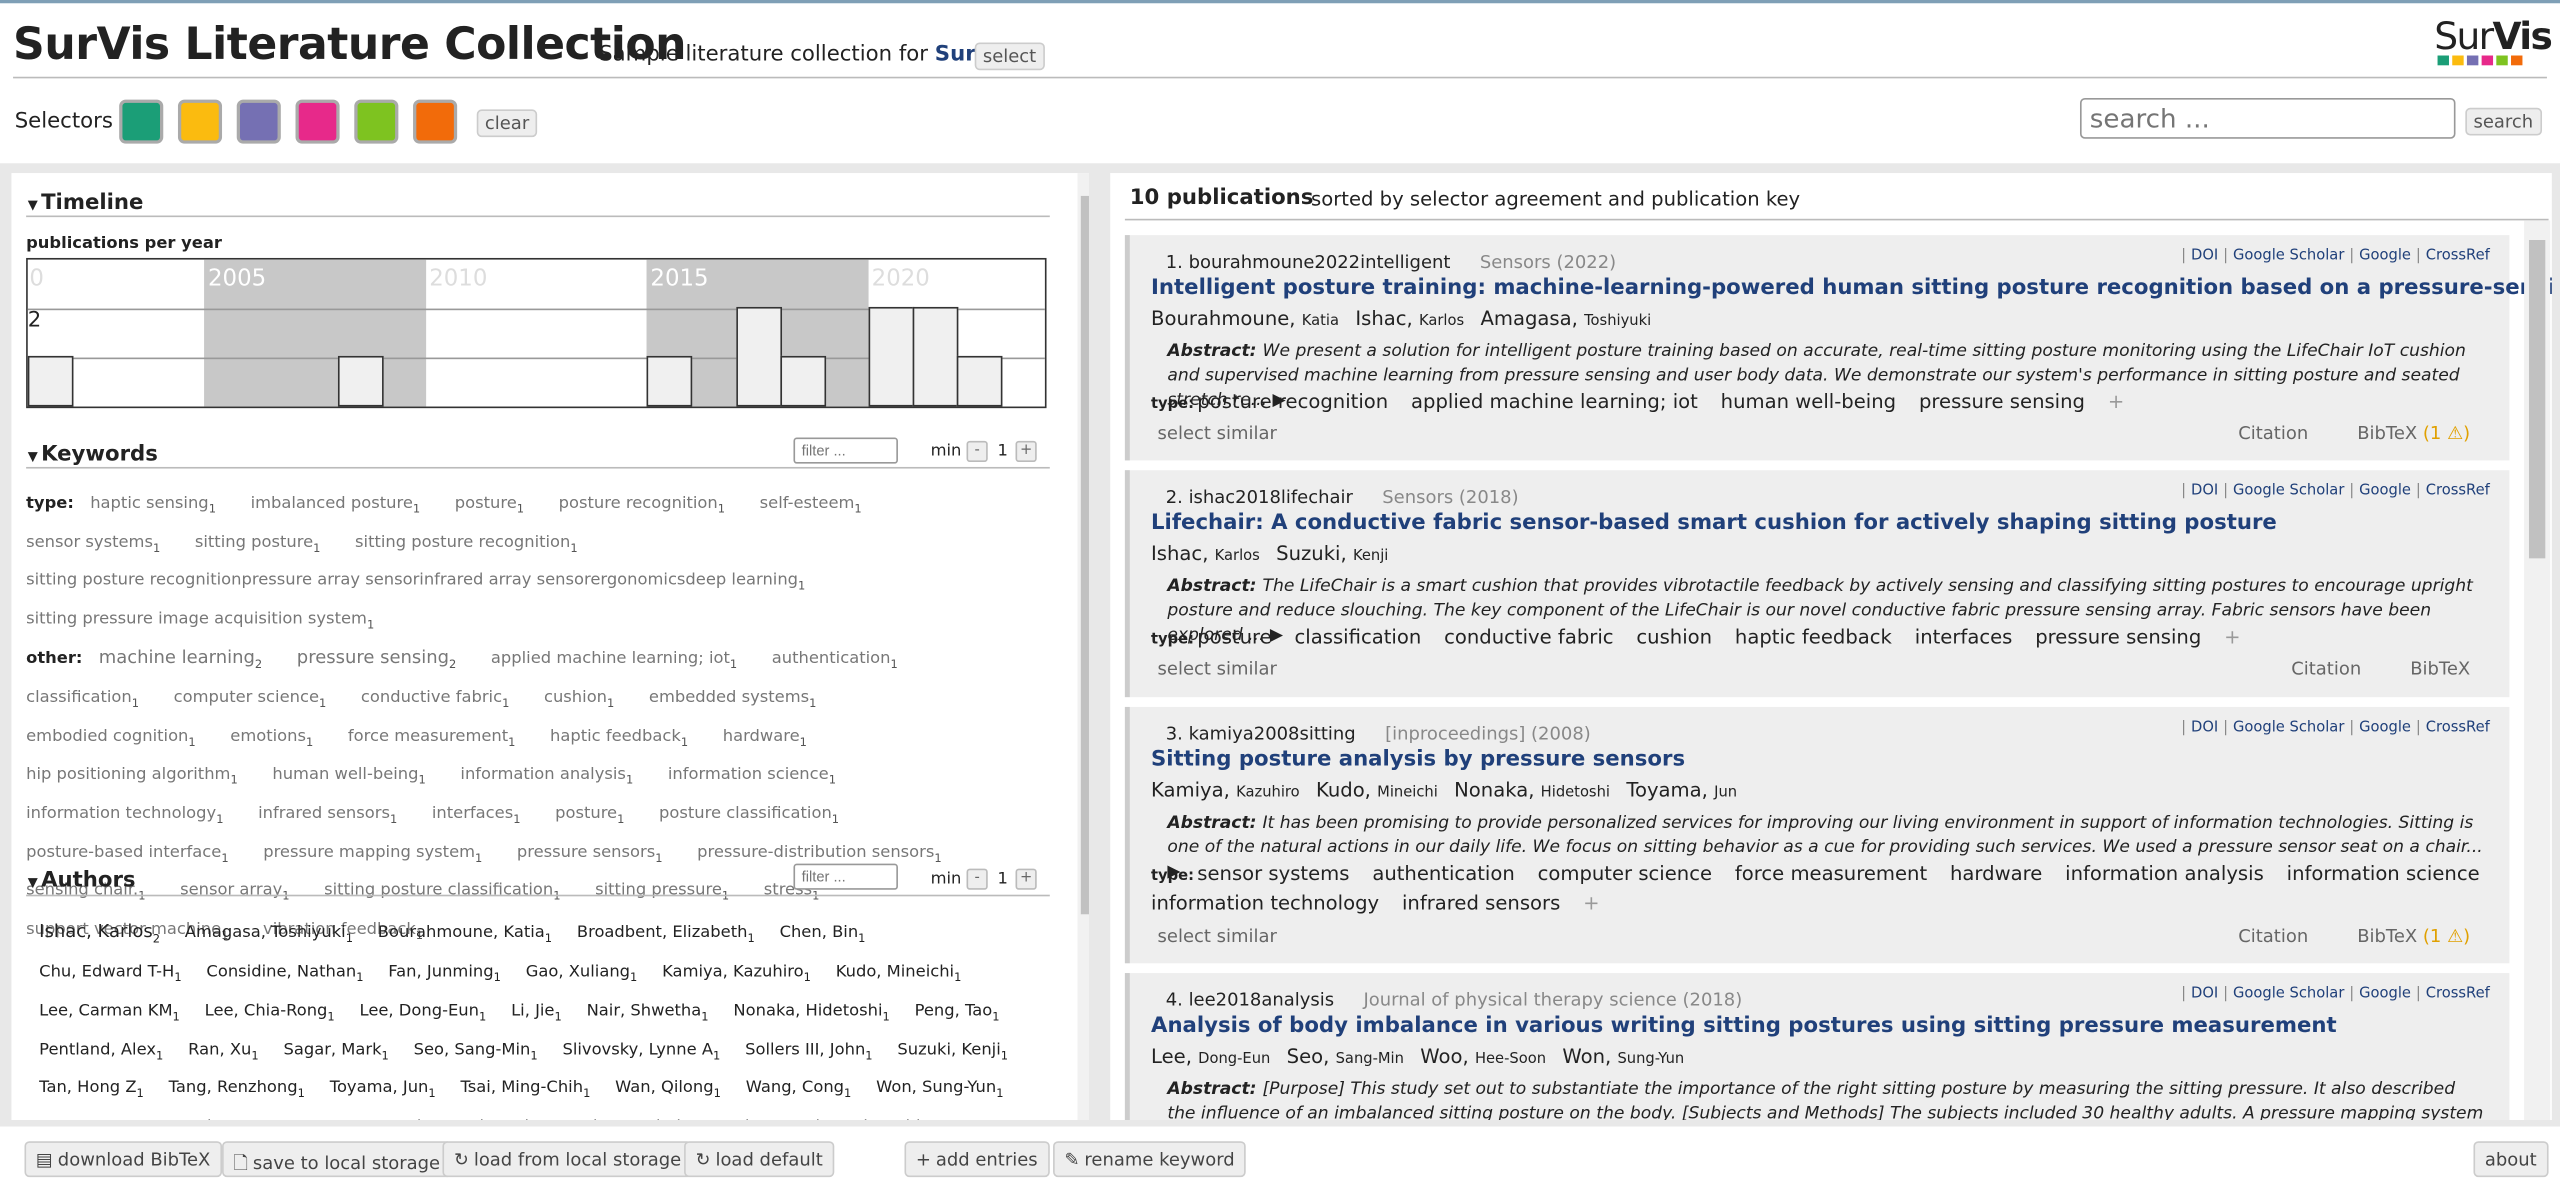 Image resolution: width=2560 pixels, height=1187 pixels. What do you see at coordinates (2288, 728) in the screenshot?
I see `link-google-scholar: Google Scholar` at bounding box center [2288, 728].